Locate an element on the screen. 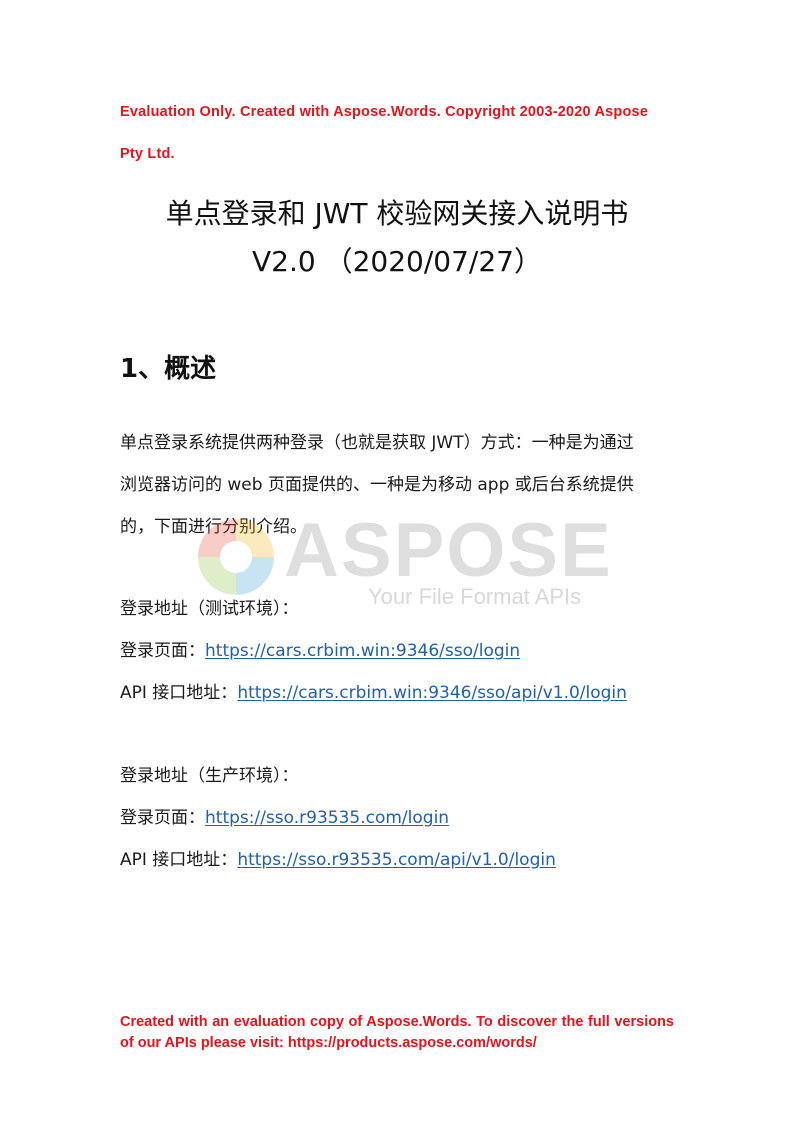 The width and height of the screenshot is (794, 1123). test-env-heading: 登录地址（测试环境）： is located at coordinates (209, 609).